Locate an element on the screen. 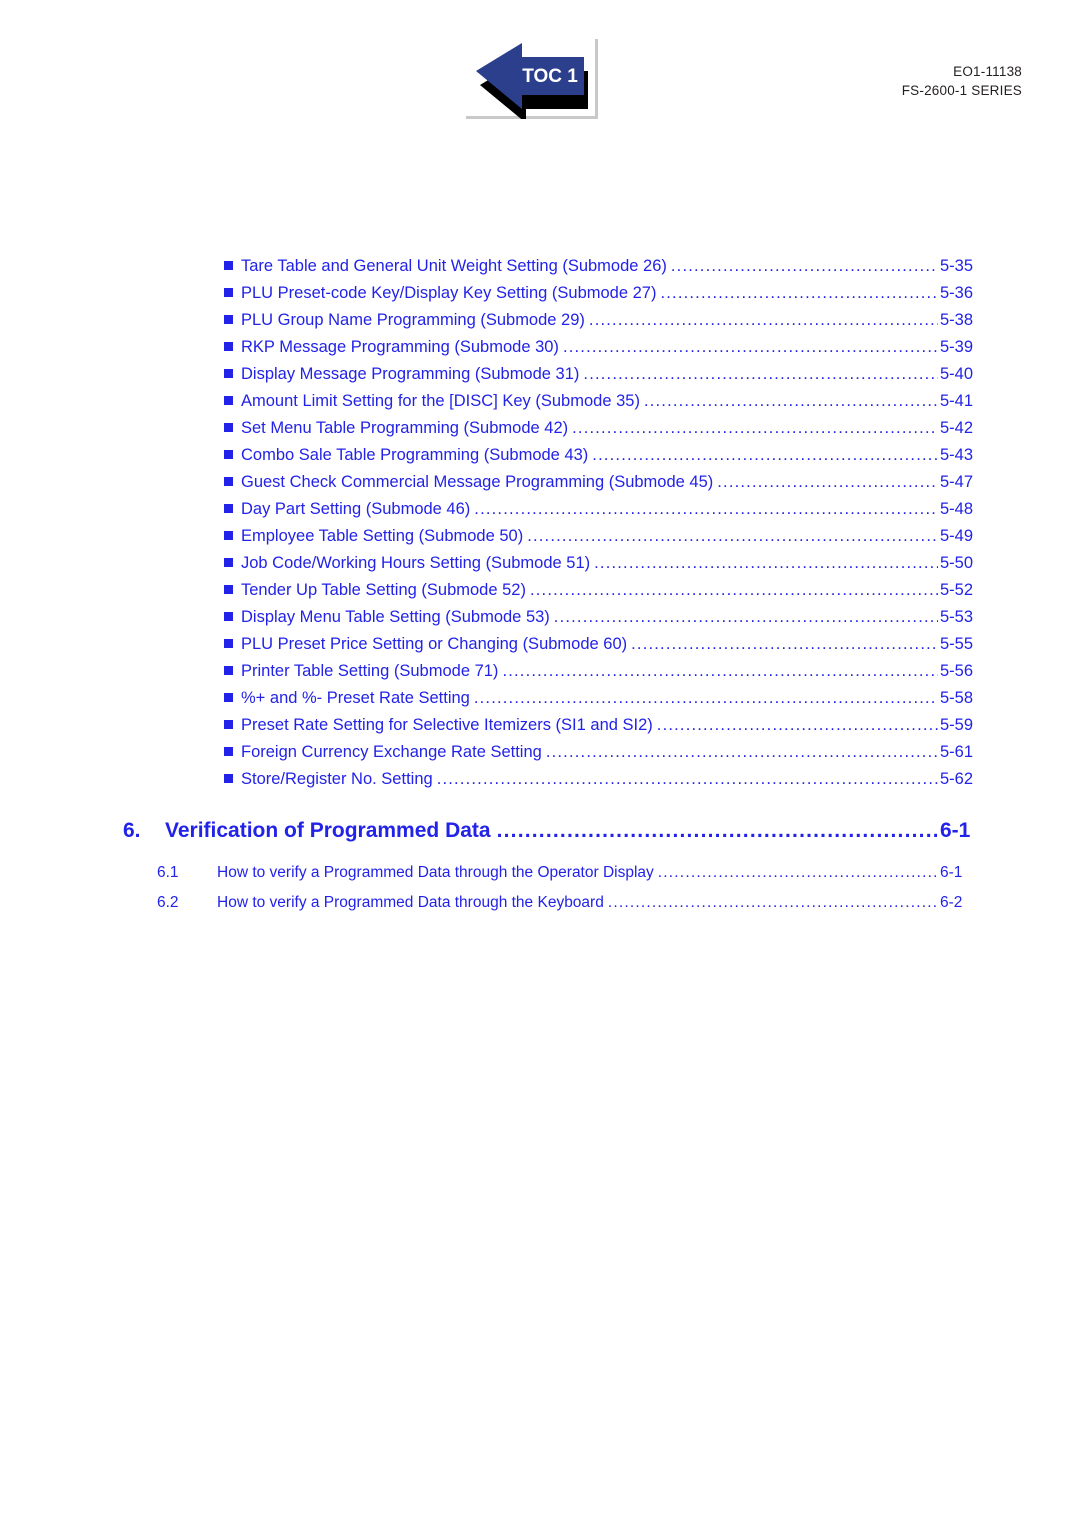 The width and height of the screenshot is (1080, 1528). toc-entry-title: Tender Up Table Setting (Submode 52) is located at coordinates (383, 590).